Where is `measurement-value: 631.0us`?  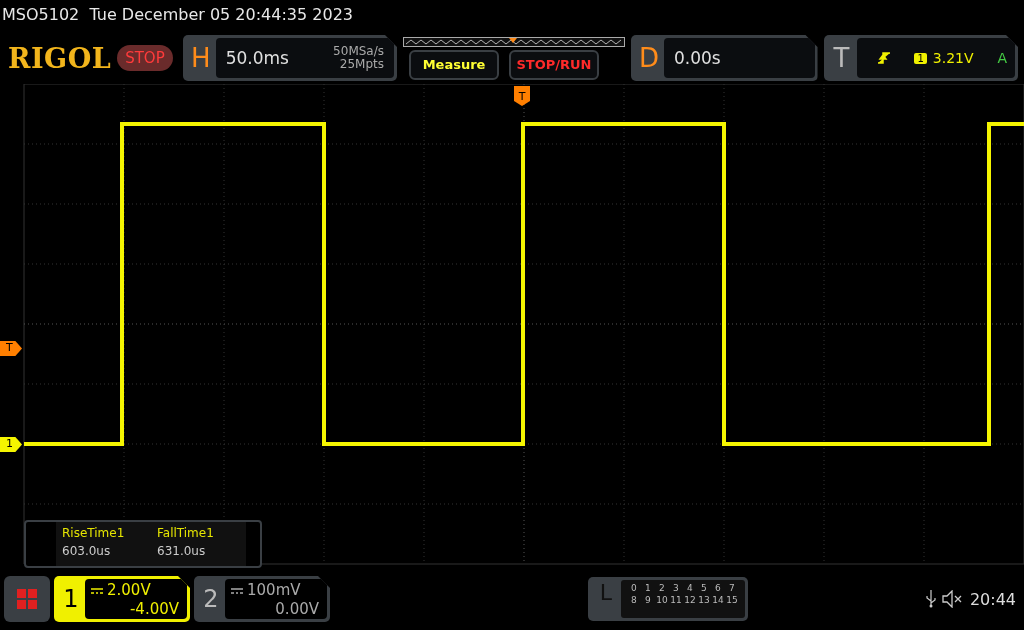
measurement-value: 631.0us is located at coordinates (182, 551).